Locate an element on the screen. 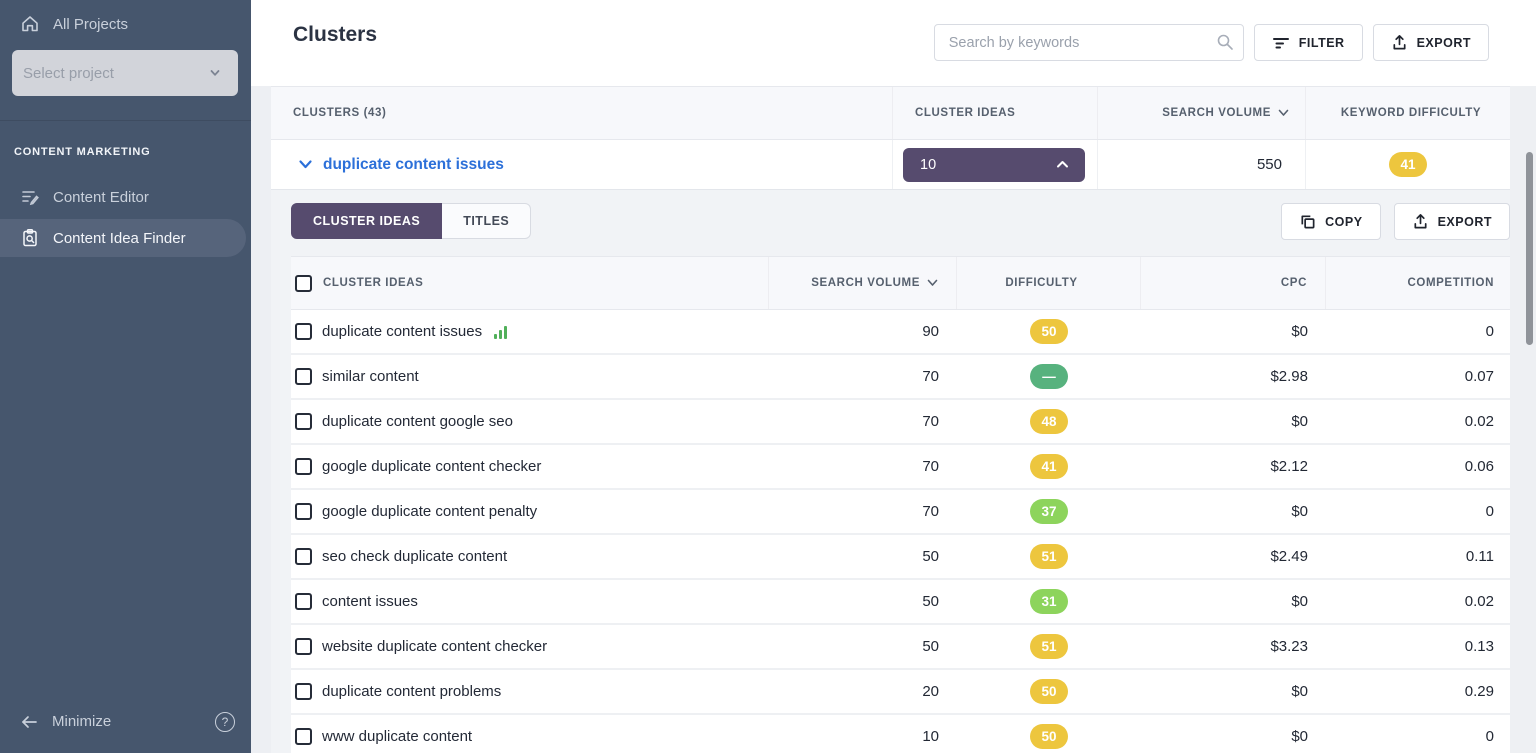 The width and height of the screenshot is (1536, 753). keyword-cell: similar content is located at coordinates (530, 376).